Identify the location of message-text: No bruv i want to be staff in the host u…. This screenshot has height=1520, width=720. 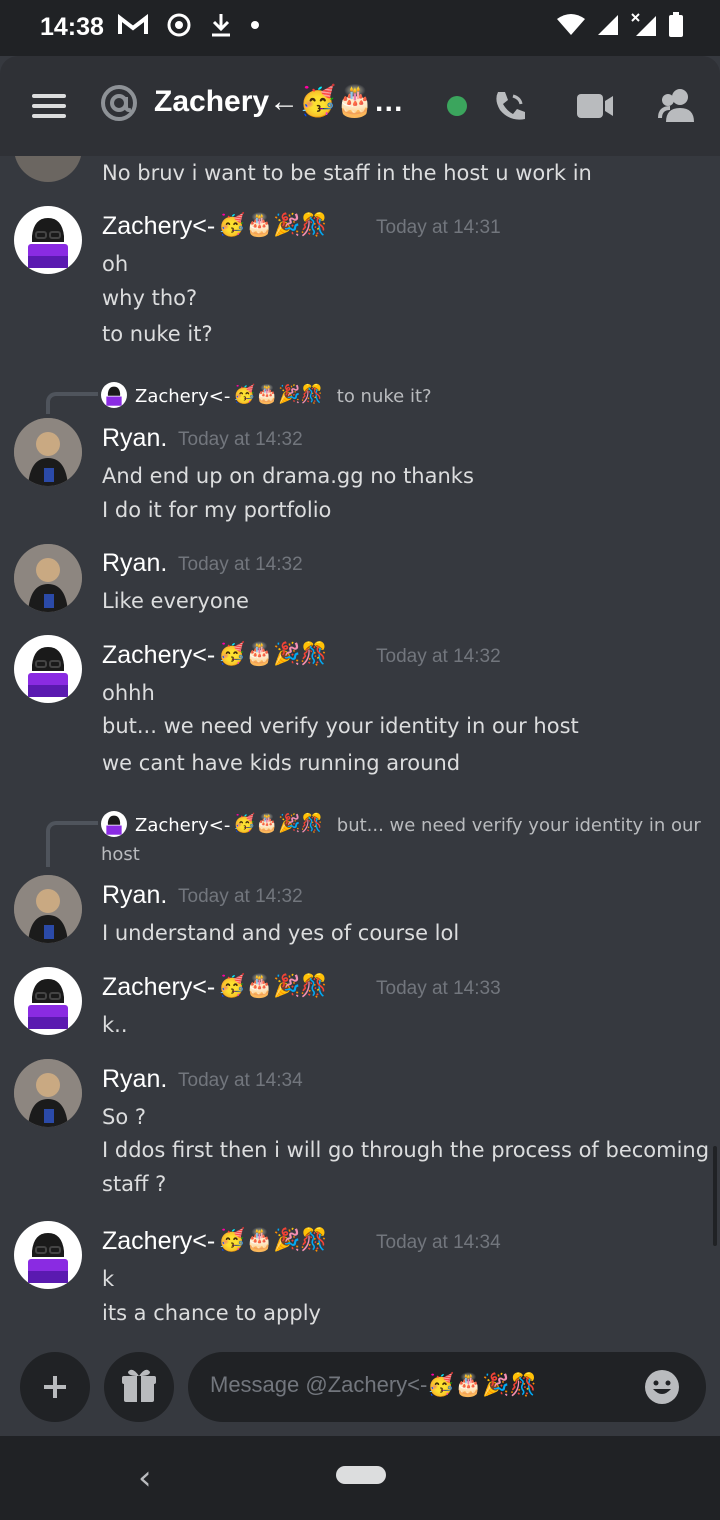
(347, 173).